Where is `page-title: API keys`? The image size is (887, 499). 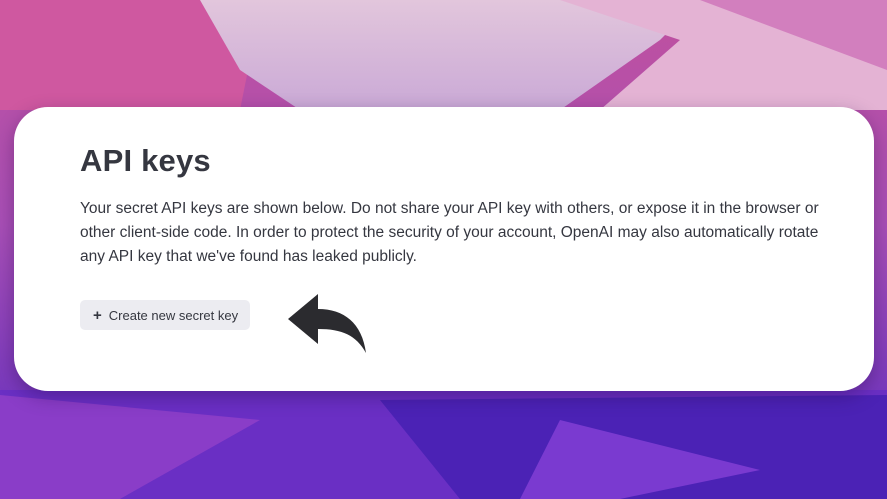 page-title: API keys is located at coordinates (145, 160).